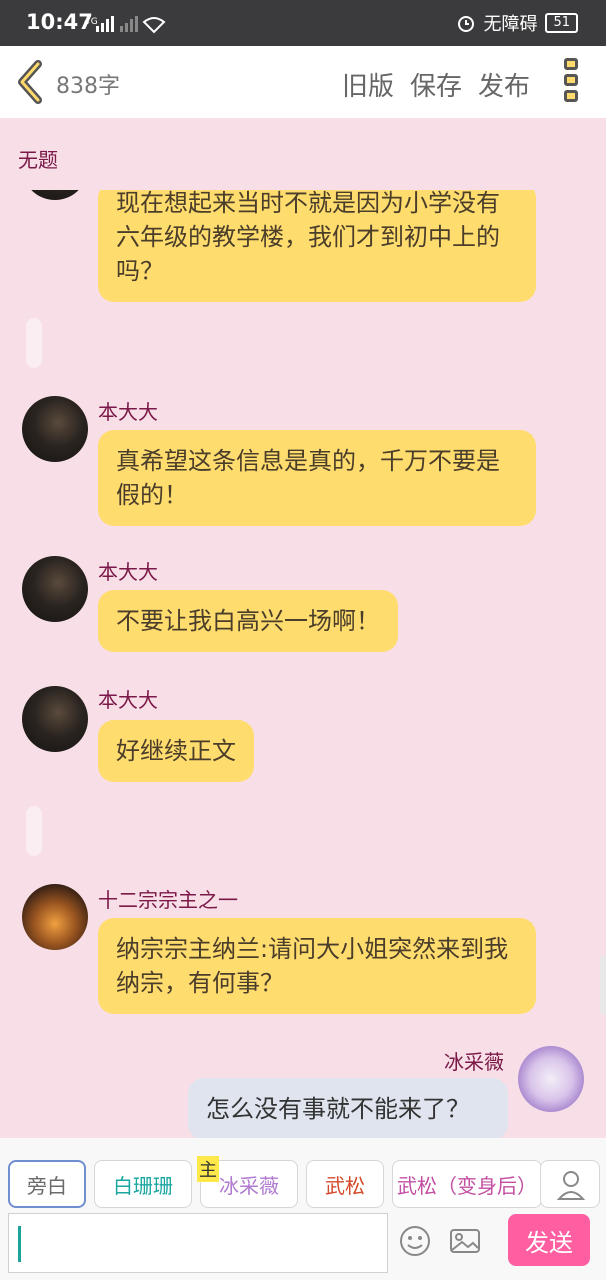  I want to click on clock: 10:47, so click(59, 22).